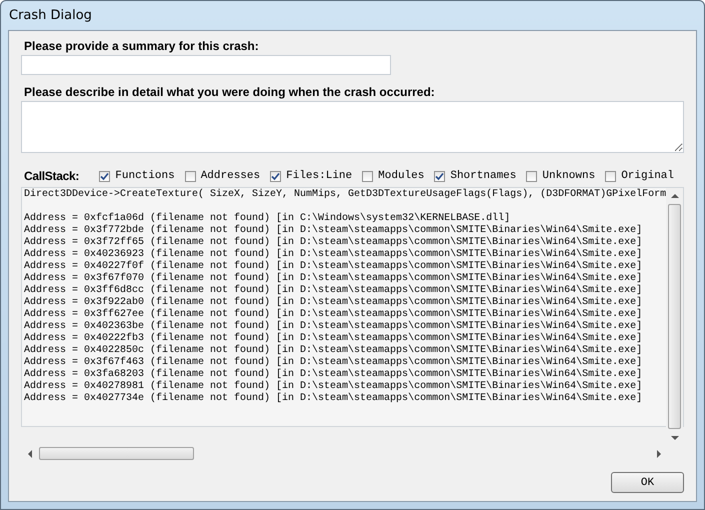 Image resolution: width=705 pixels, height=510 pixels. What do you see at coordinates (333, 399) in the screenshot?
I see `callstack-line: Address = 0x4027734e (filename not found) [in D:\steam\steamapps\common\SMITE\Binaries\Win64\Smite.exe]` at bounding box center [333, 399].